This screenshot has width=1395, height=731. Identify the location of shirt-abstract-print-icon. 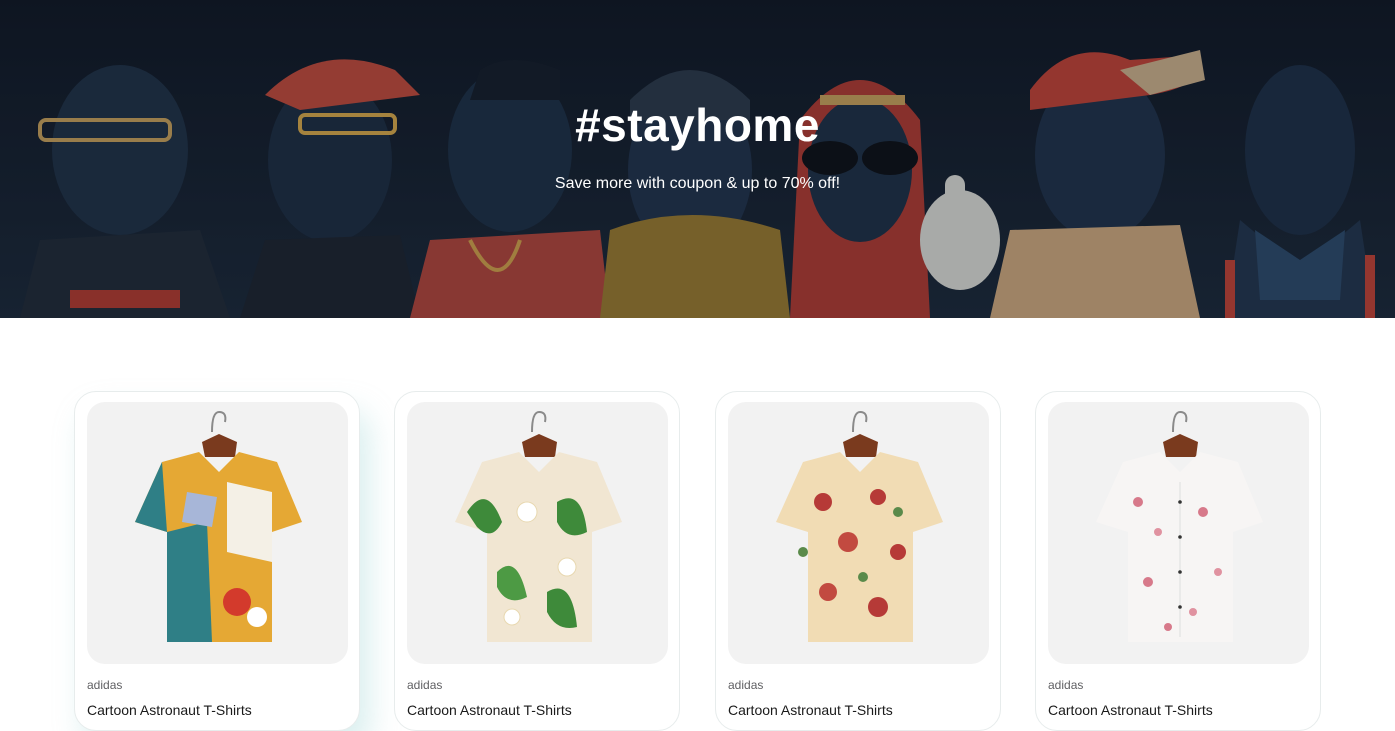
(218, 526).